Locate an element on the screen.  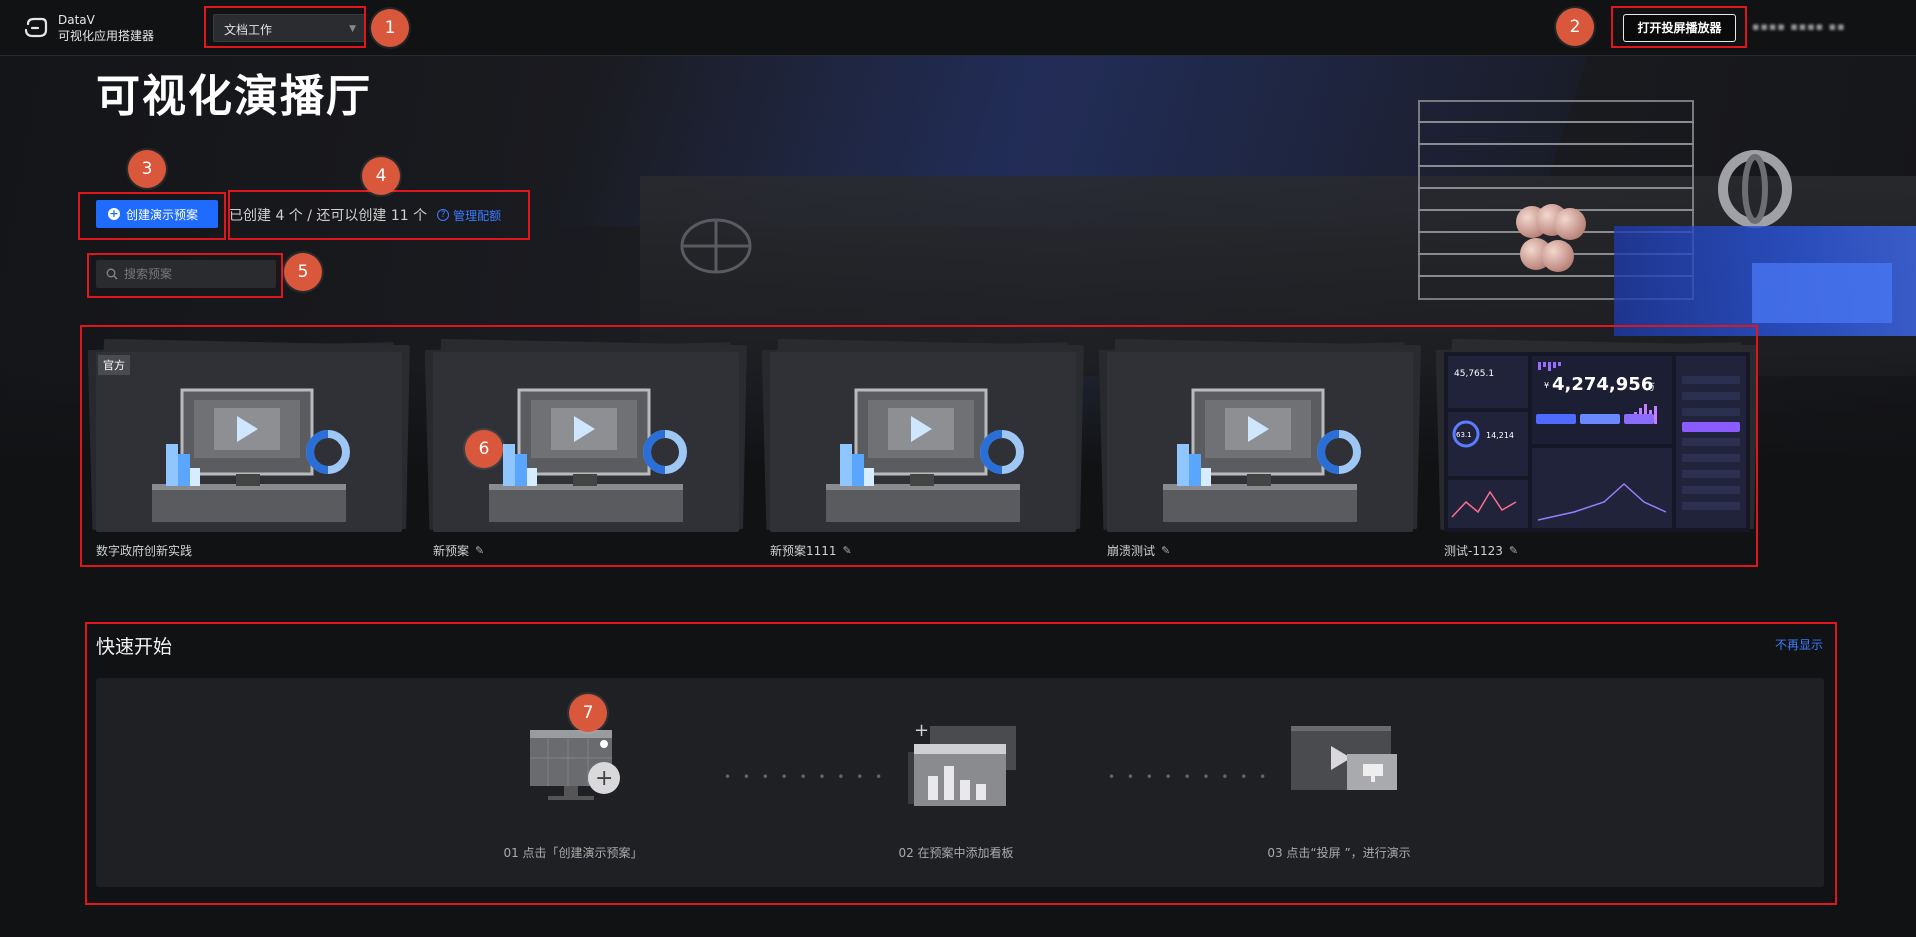
globe-decoration is located at coordinates (716, 246).